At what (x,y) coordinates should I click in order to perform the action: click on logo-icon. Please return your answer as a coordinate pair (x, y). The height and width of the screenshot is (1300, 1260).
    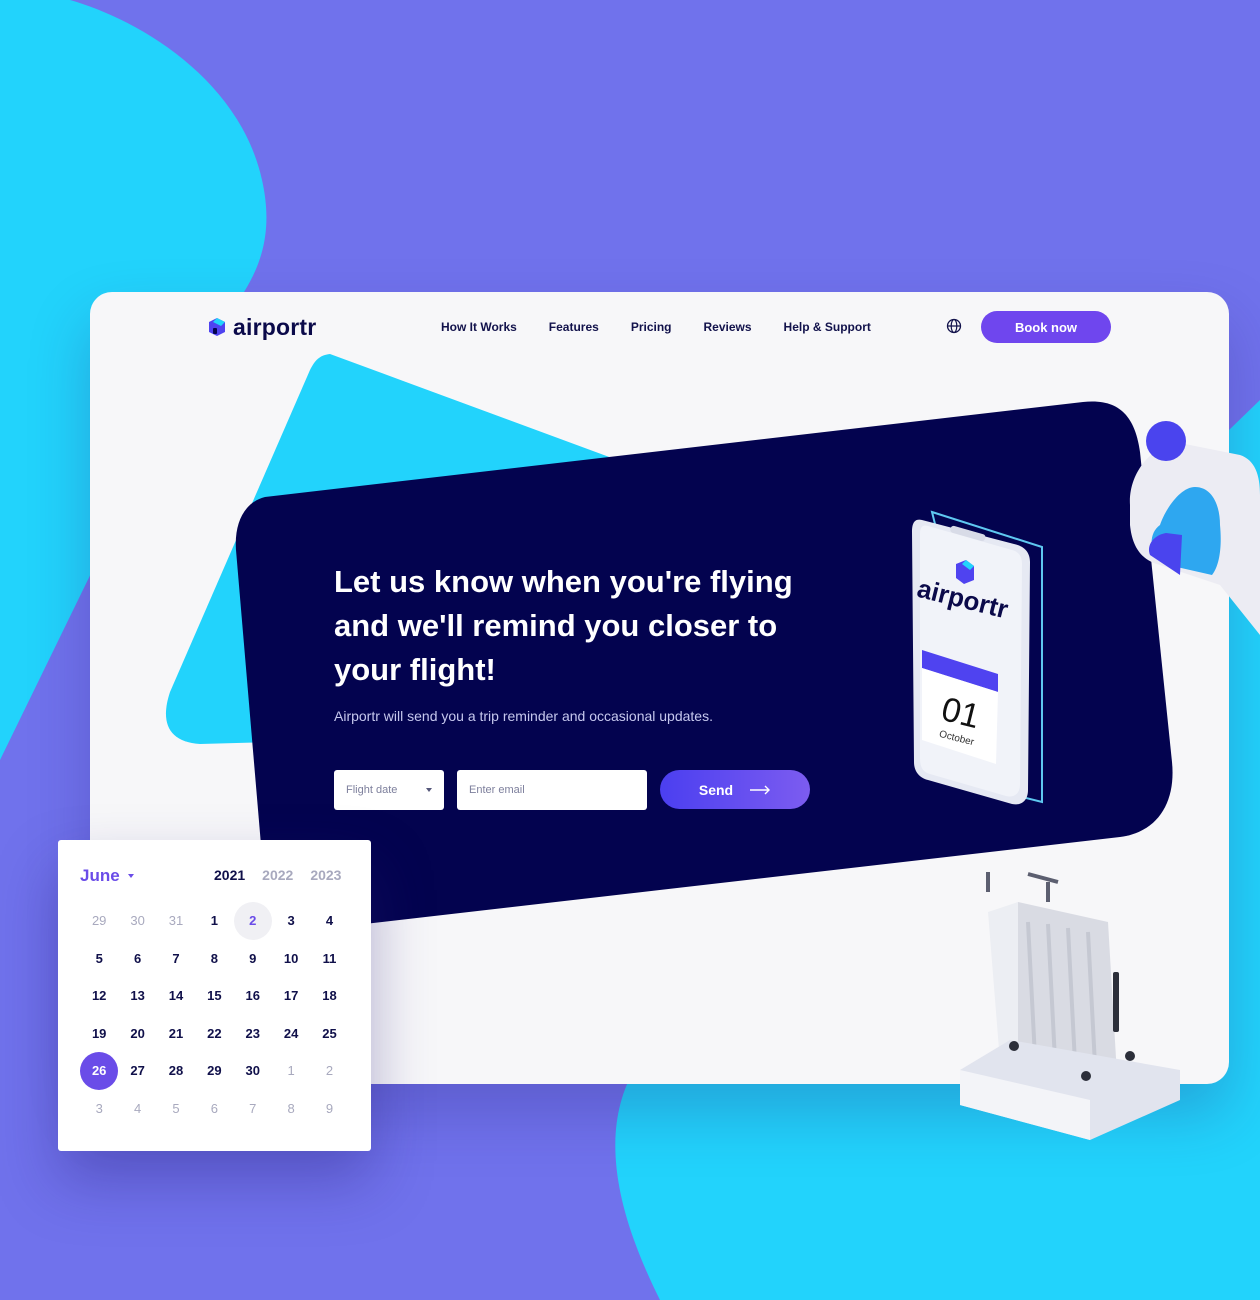
    Looking at the image, I should click on (217, 326).